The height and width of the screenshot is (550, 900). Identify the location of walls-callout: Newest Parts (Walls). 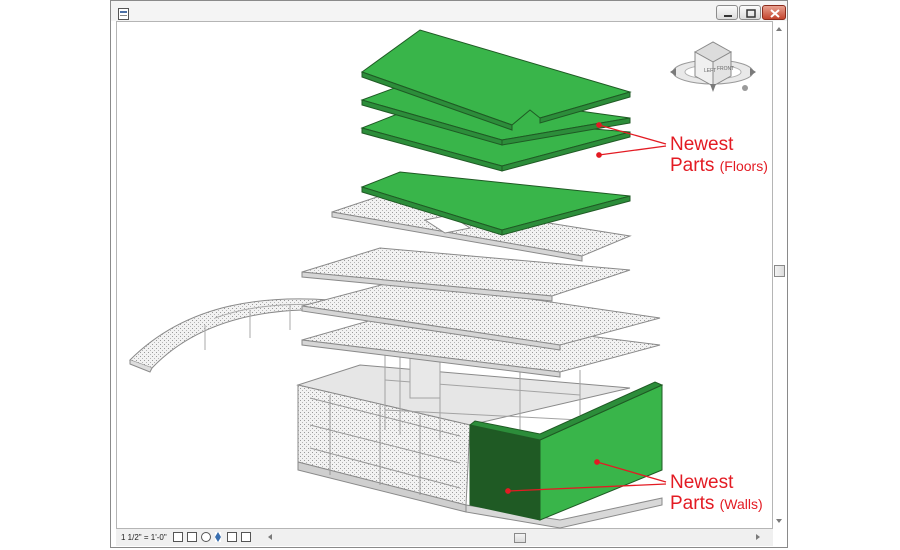
(716, 493).